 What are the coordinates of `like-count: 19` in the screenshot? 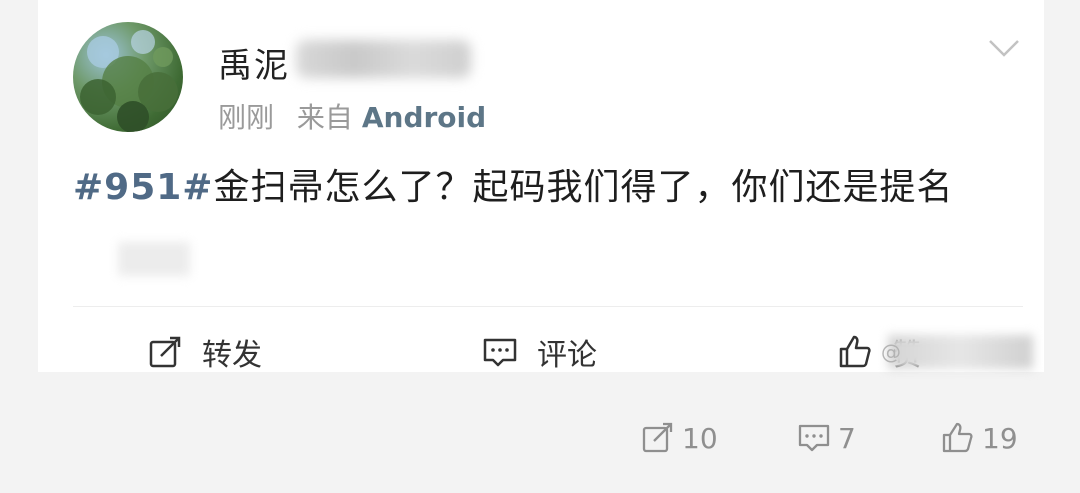 It's located at (979, 438).